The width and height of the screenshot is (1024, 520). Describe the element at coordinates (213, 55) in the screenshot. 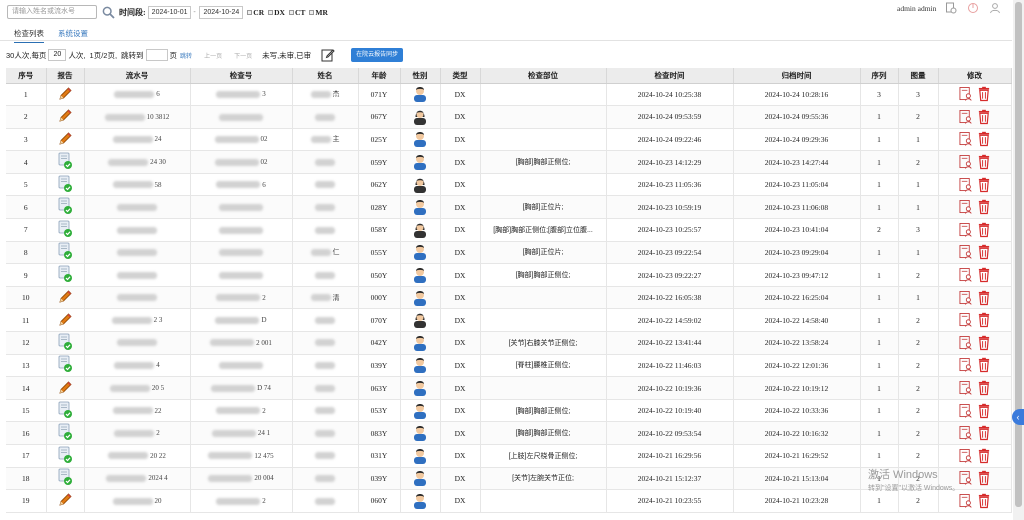

I see `prev-page-button: 上一页` at that location.